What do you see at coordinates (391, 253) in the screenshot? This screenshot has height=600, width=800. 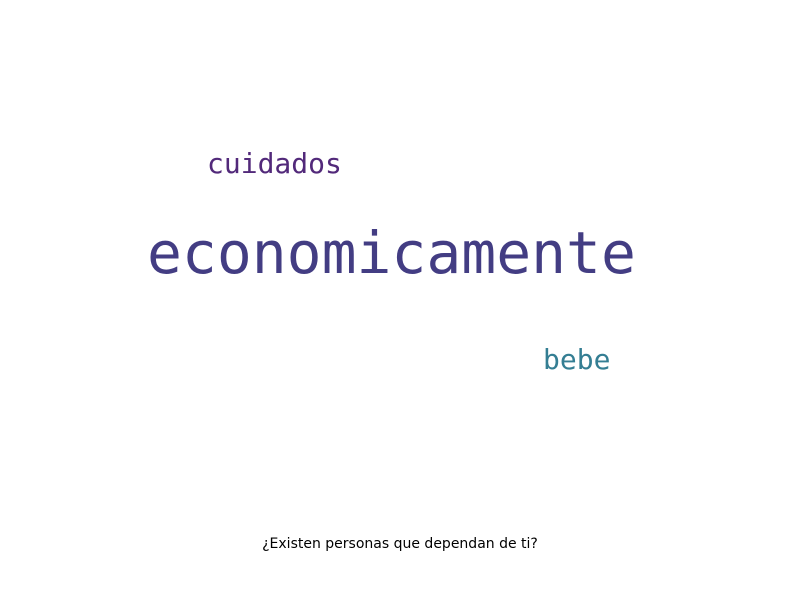 I see `word-economicamente: economicamente` at bounding box center [391, 253].